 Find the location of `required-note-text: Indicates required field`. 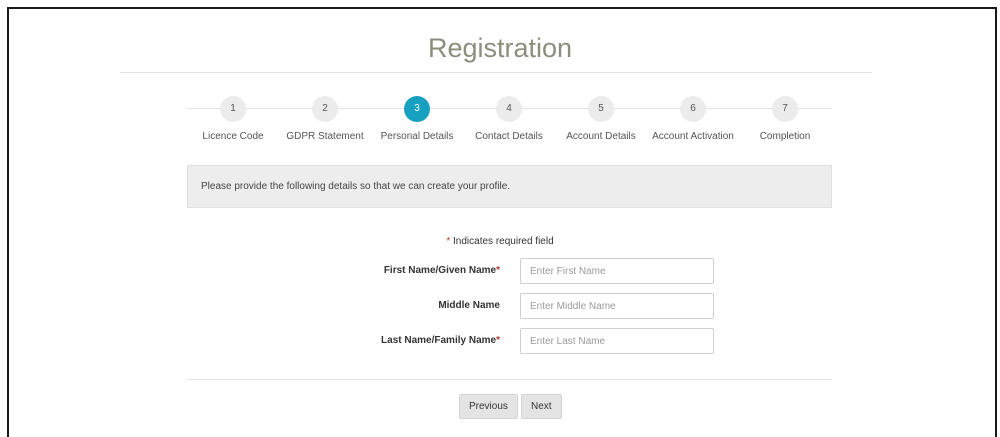

required-note-text: Indicates required field is located at coordinates (502, 241).